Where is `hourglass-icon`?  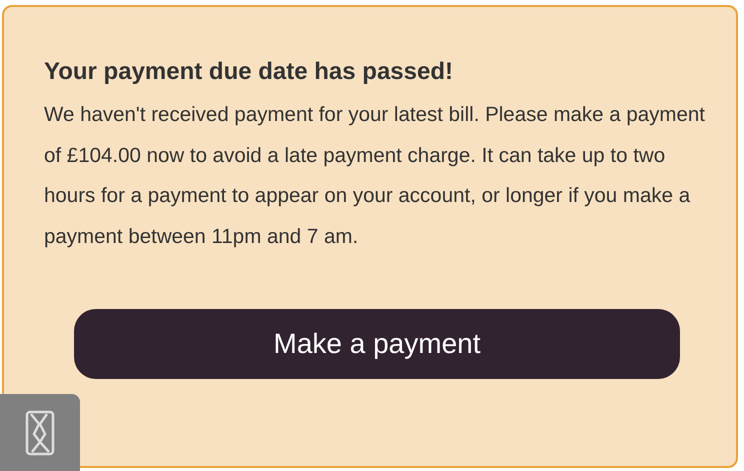 hourglass-icon is located at coordinates (40, 433).